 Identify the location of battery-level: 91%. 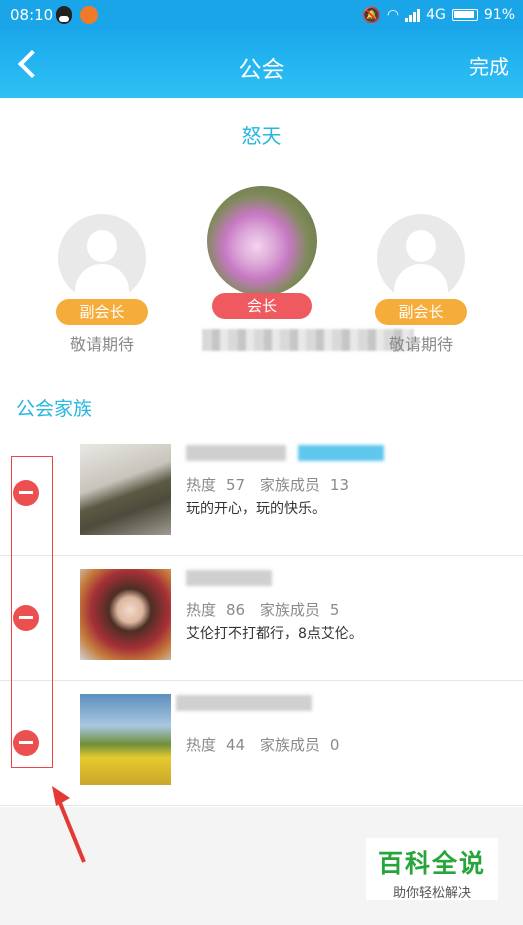
(499, 15).